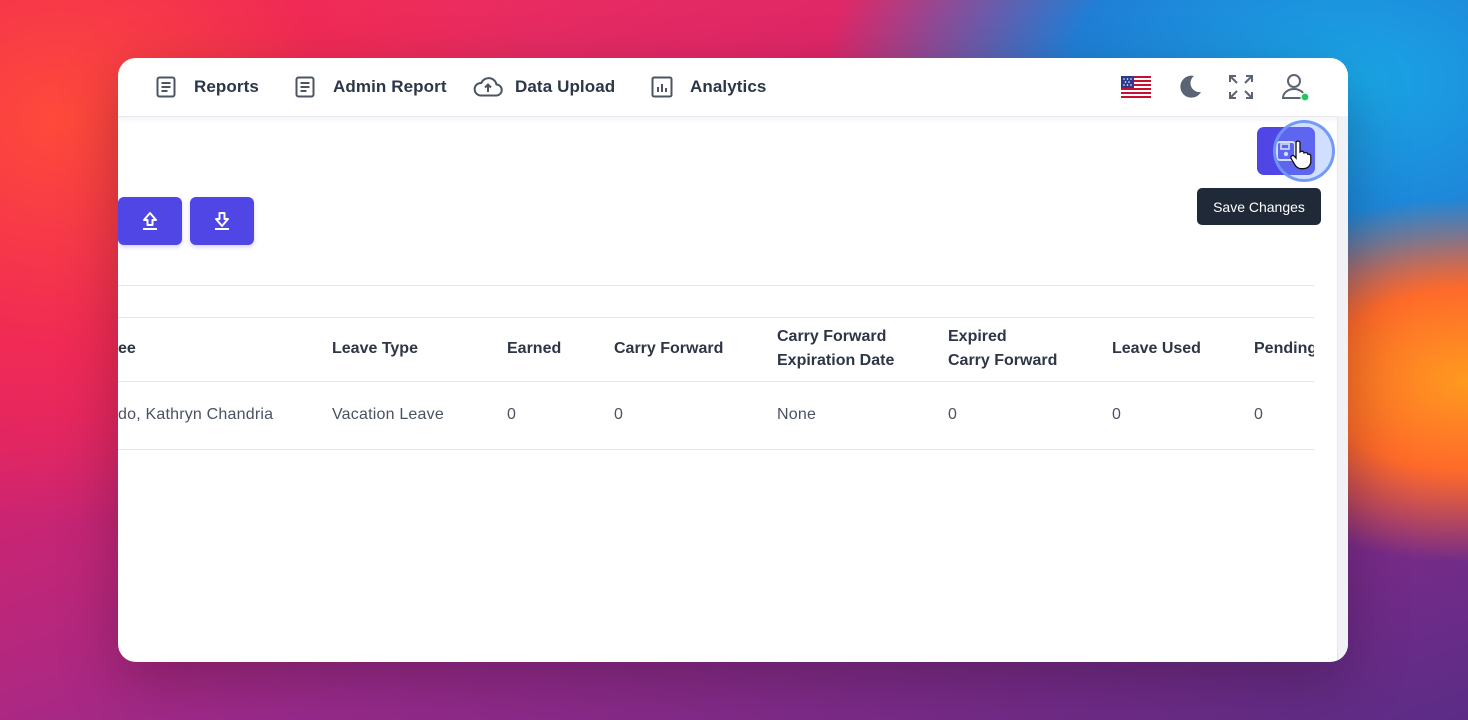  I want to click on col-header-leave-used: Leave Used, so click(1156, 349).